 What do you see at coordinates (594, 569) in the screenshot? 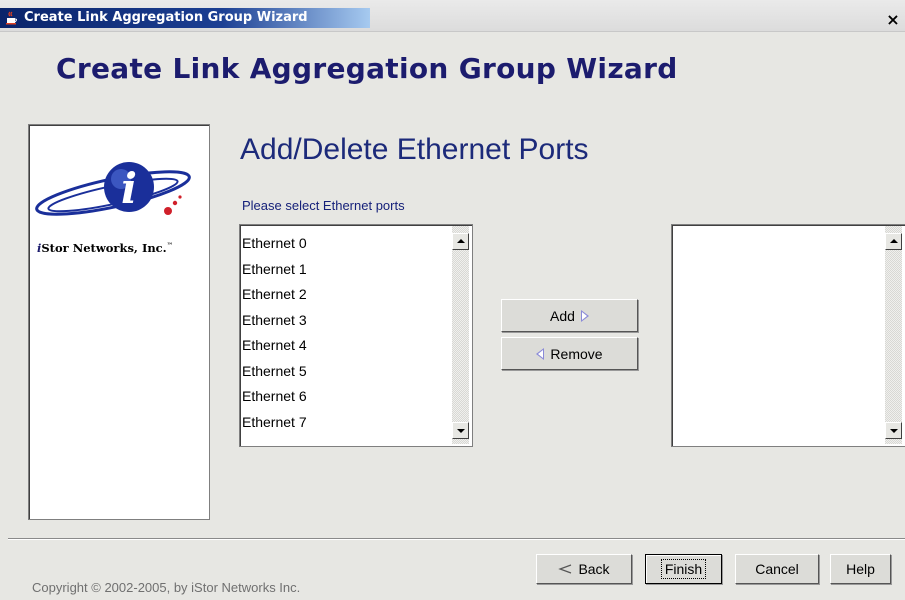
I see `back-button-label: Back` at bounding box center [594, 569].